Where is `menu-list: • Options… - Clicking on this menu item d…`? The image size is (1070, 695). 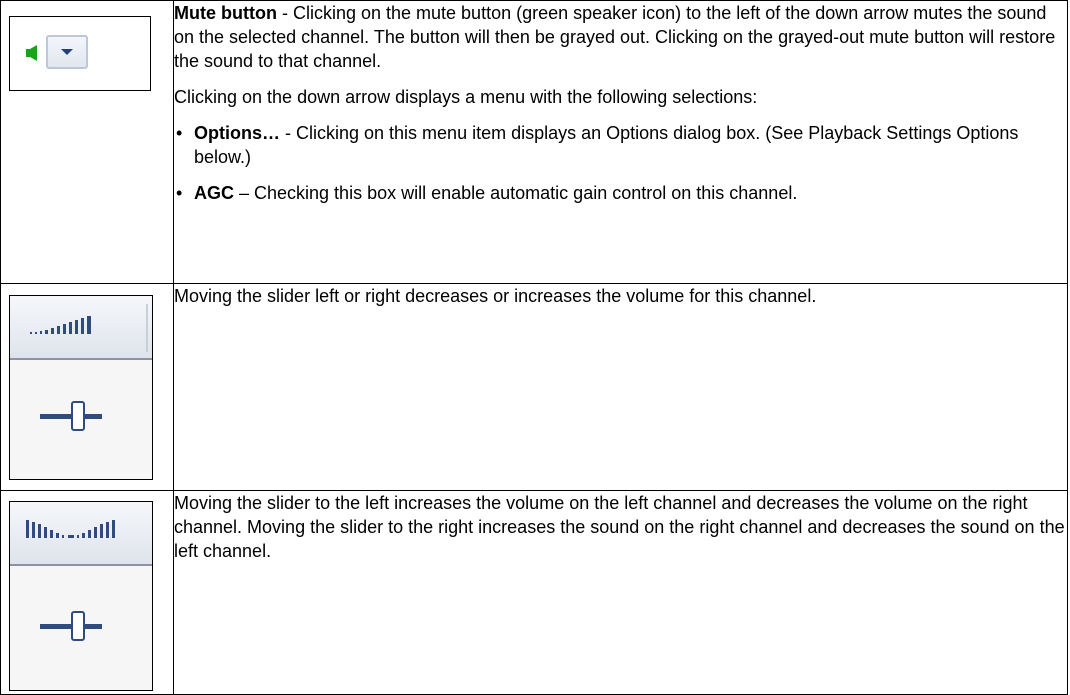 menu-list: • Options… - Clicking on this menu item d… is located at coordinates (620, 163).